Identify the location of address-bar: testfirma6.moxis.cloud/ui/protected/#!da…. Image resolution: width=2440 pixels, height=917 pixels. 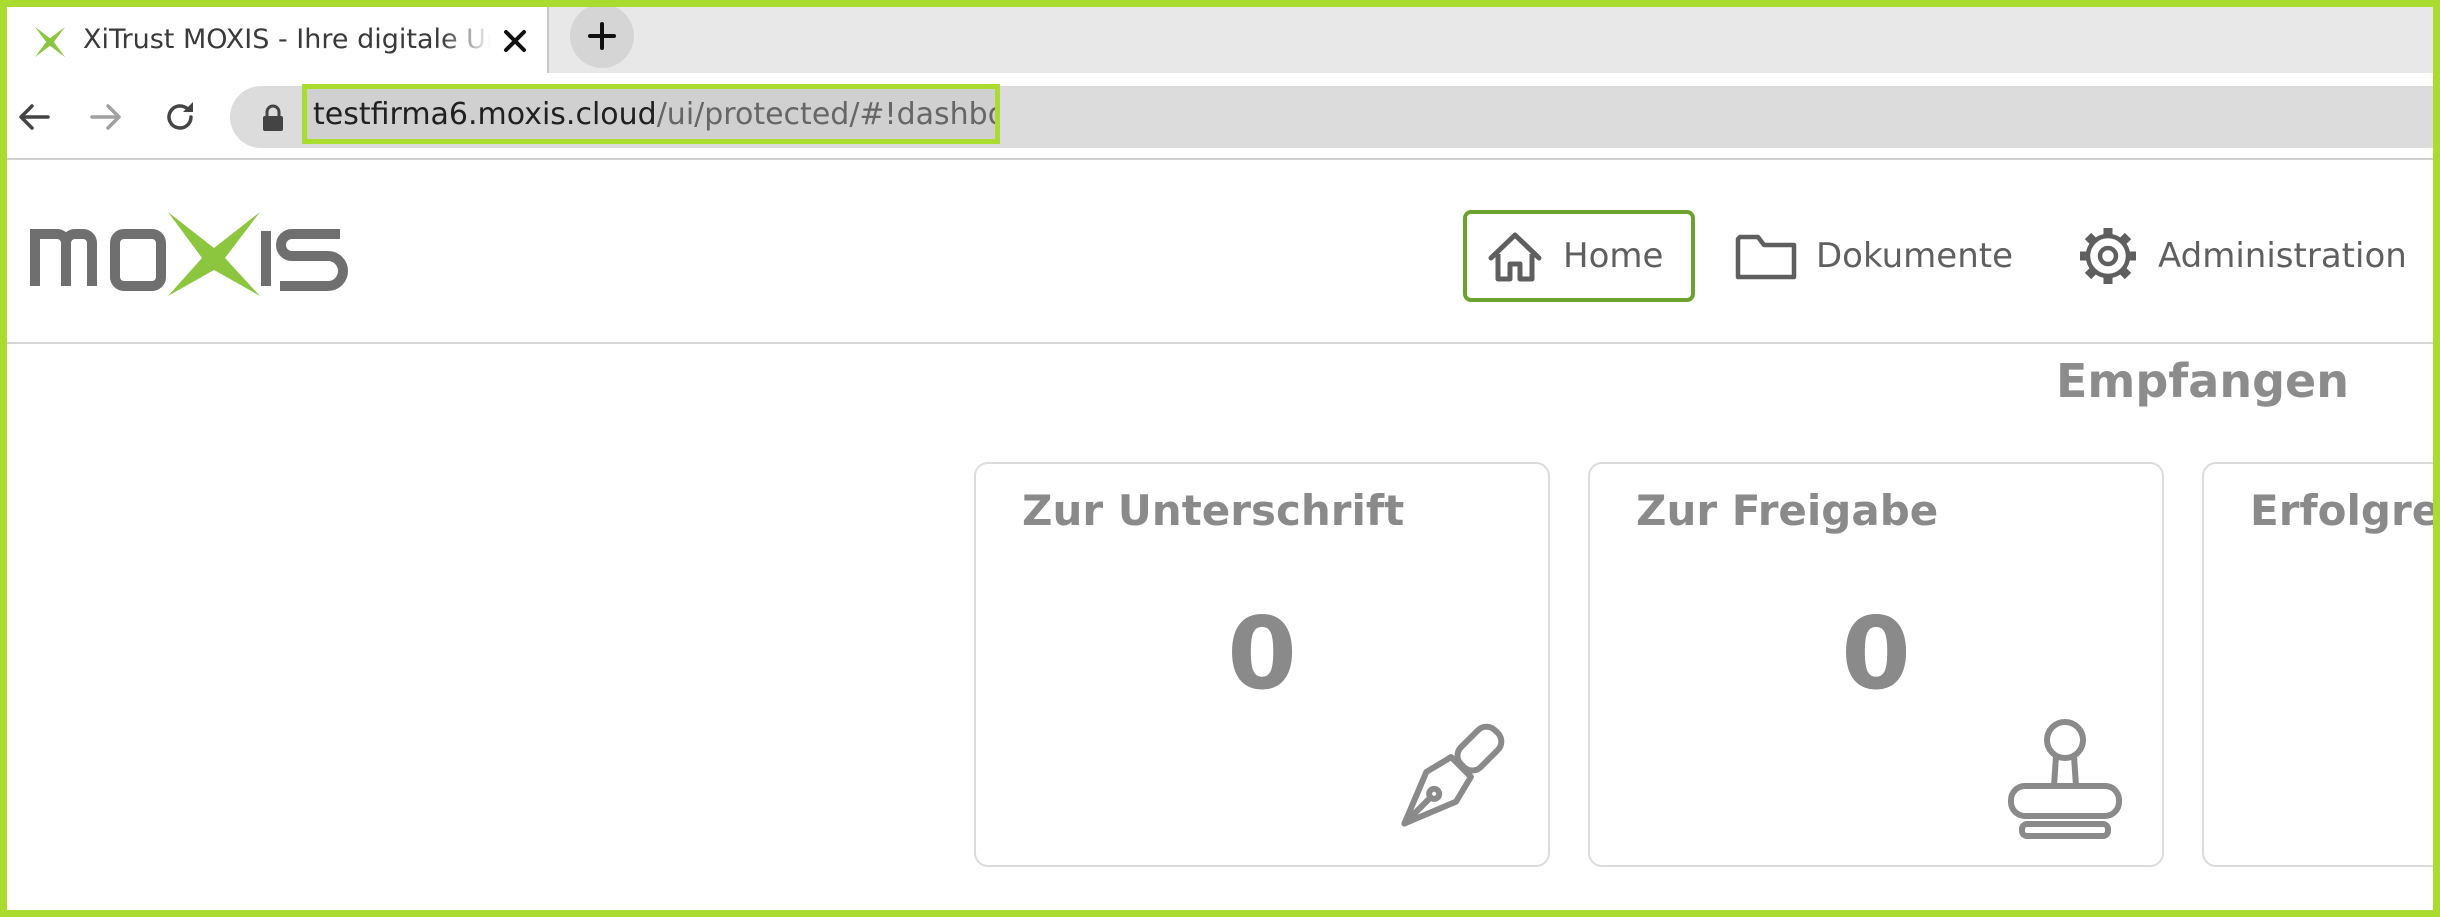
(1335, 116).